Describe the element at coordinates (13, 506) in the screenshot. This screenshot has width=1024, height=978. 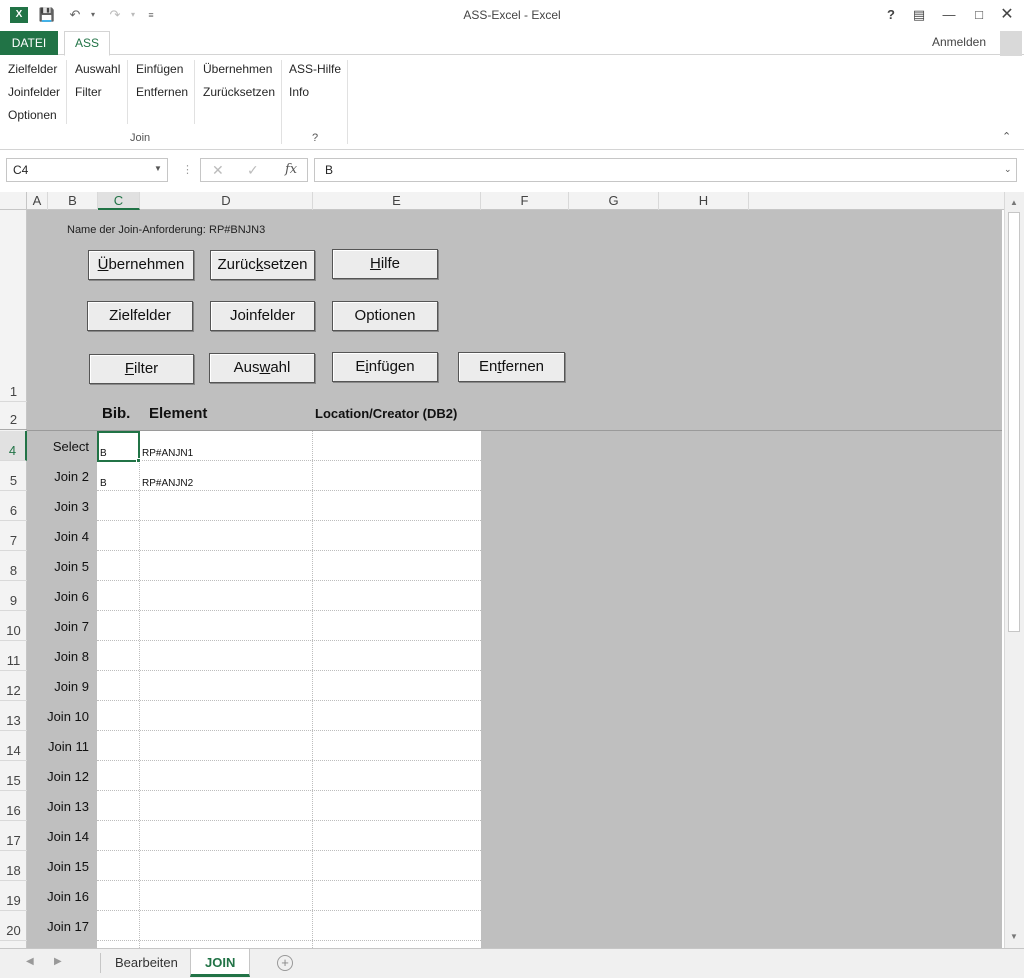
I see `row-header: 6` at that location.